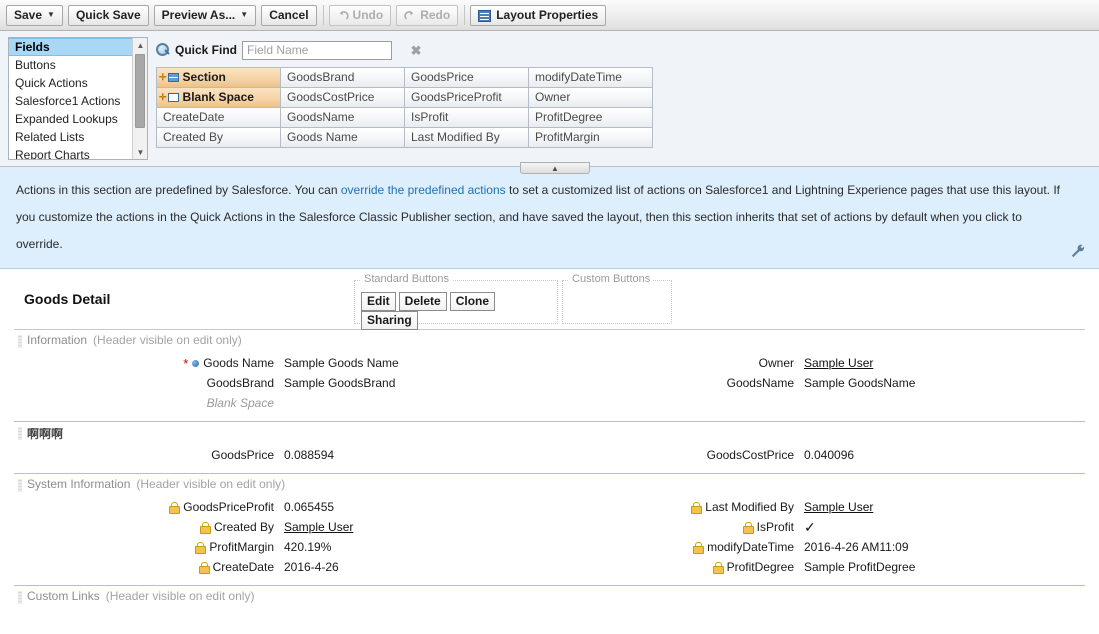 The width and height of the screenshot is (1099, 634). I want to click on palette-field-goodsprice: GoodsPrice, so click(467, 78).